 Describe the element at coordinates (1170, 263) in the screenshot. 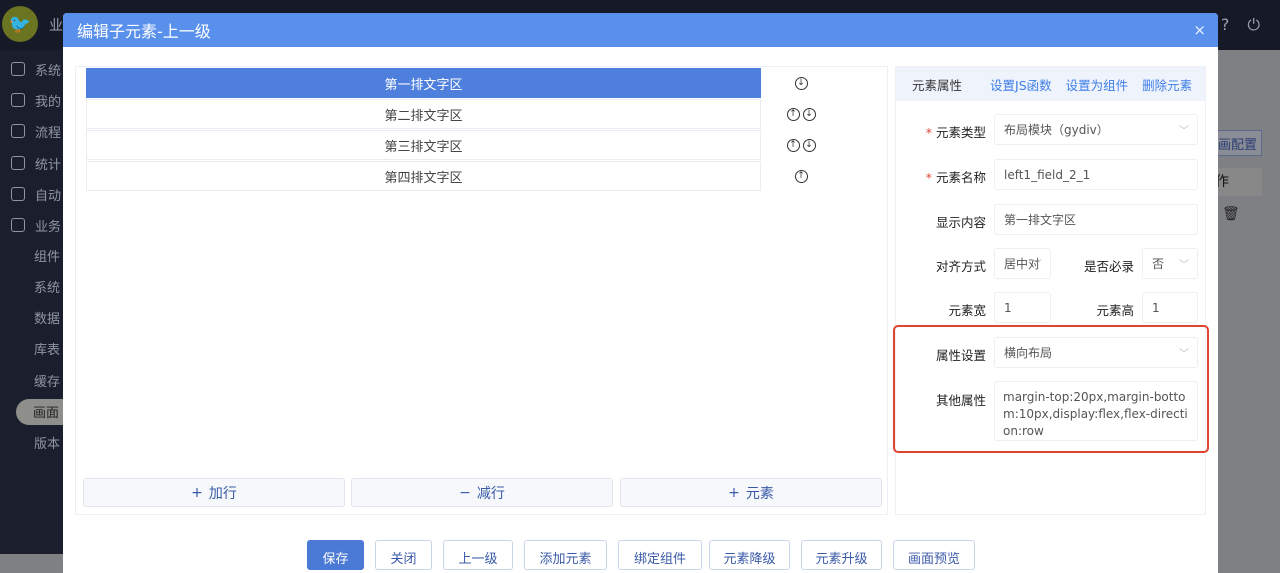

I see `required-select: 否 ﹀` at that location.